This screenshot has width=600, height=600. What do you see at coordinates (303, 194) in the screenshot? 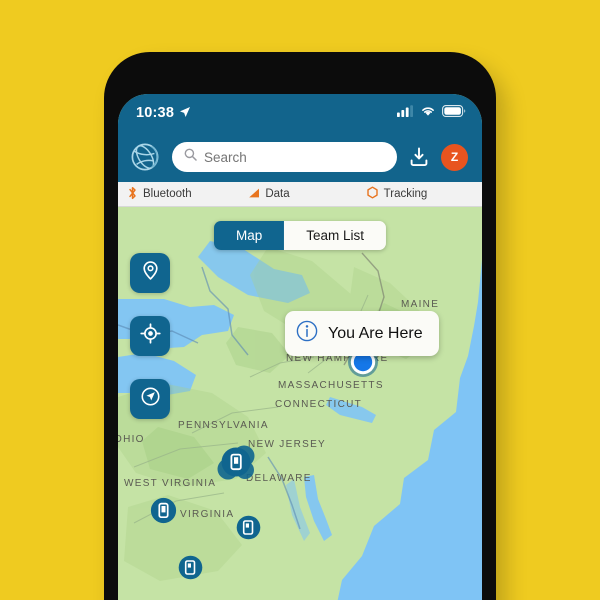
I see `status-item-data: Data` at bounding box center [303, 194].